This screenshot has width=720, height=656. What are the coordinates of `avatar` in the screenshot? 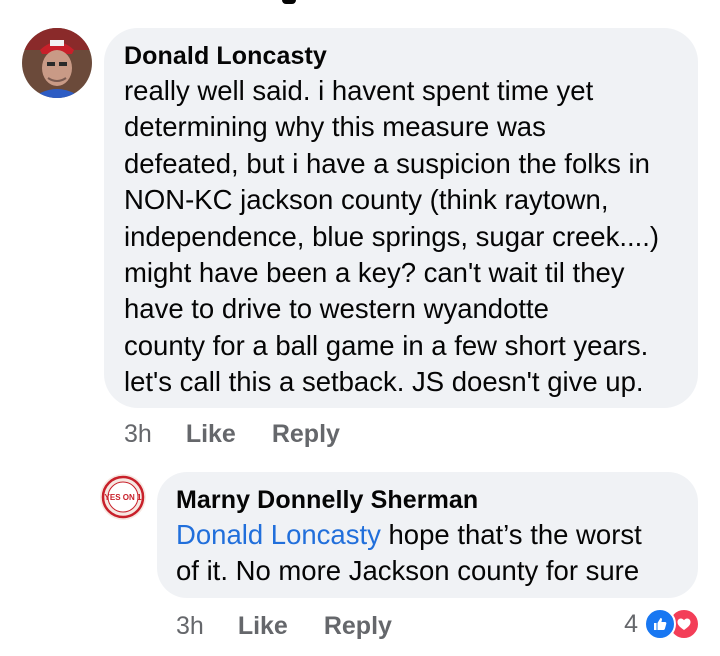 It's located at (57, 63).